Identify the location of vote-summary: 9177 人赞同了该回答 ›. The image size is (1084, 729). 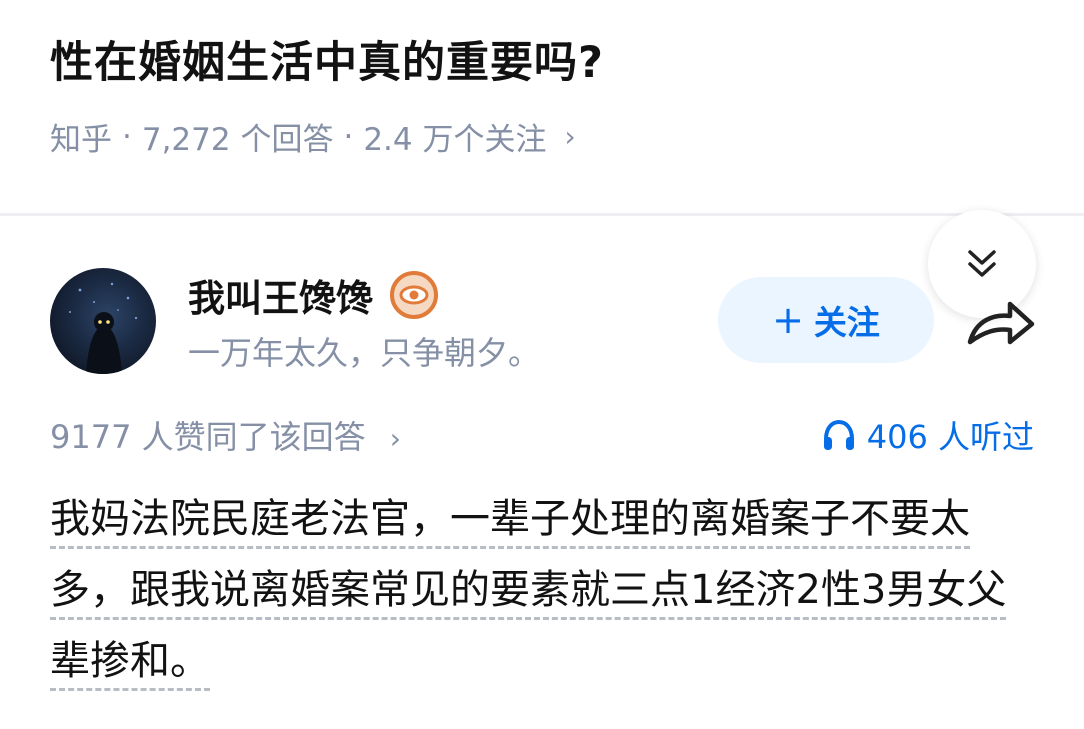
(225, 435).